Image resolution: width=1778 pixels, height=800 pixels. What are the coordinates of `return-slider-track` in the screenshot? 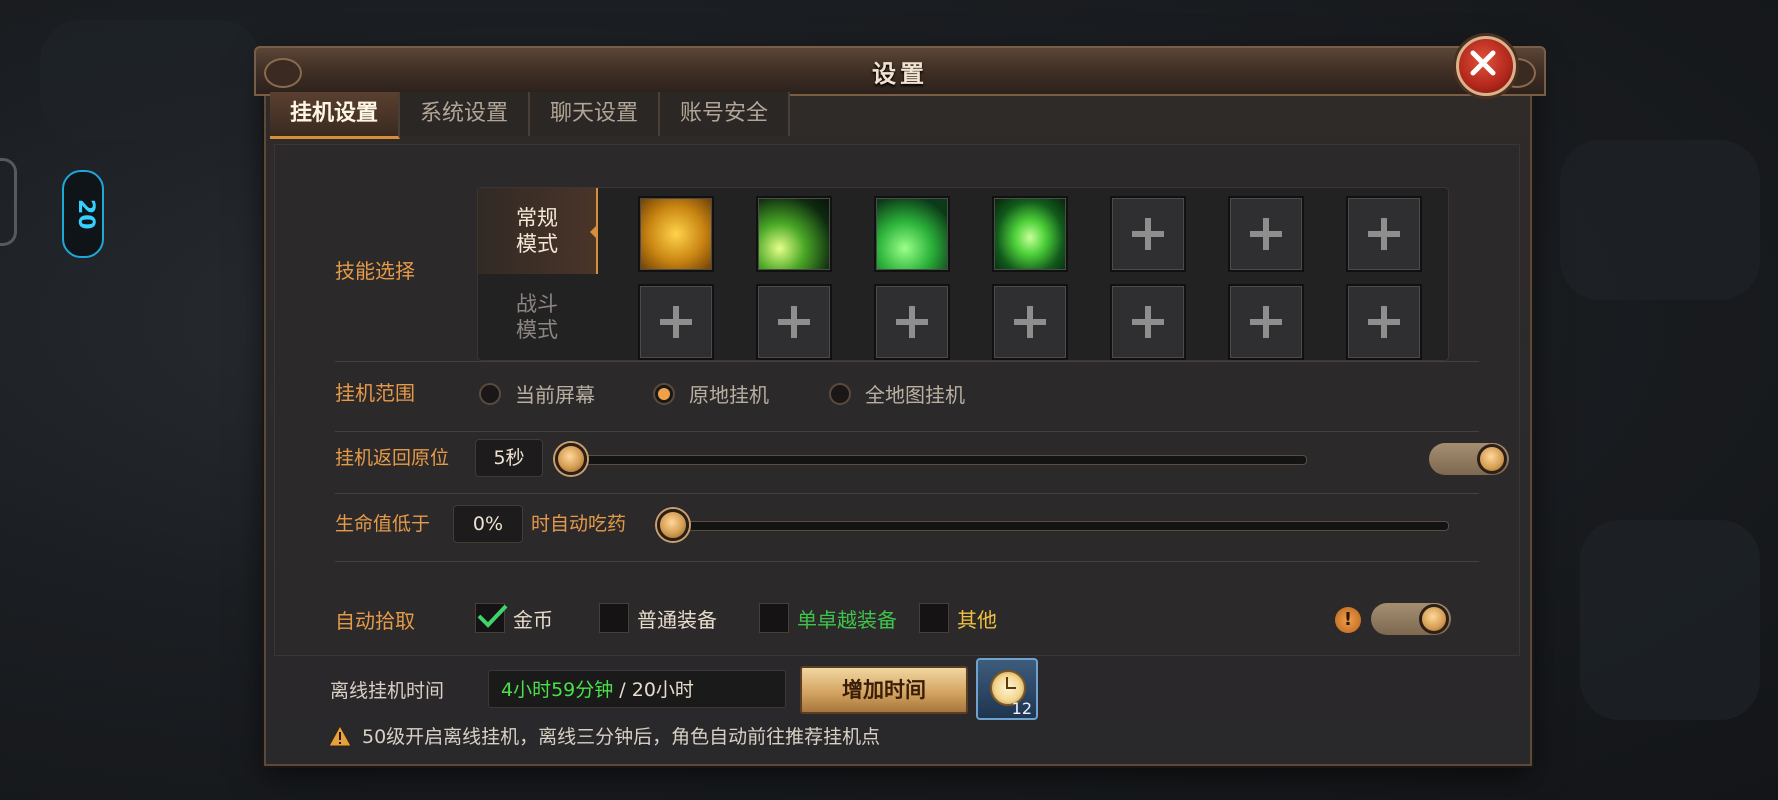 It's located at (939, 460).